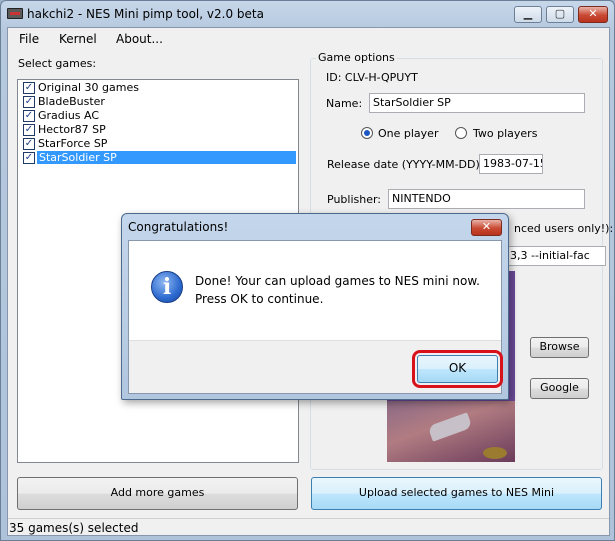  Describe the element at coordinates (564, 228) in the screenshot. I see `command-line-label: nced users only!):` at that location.